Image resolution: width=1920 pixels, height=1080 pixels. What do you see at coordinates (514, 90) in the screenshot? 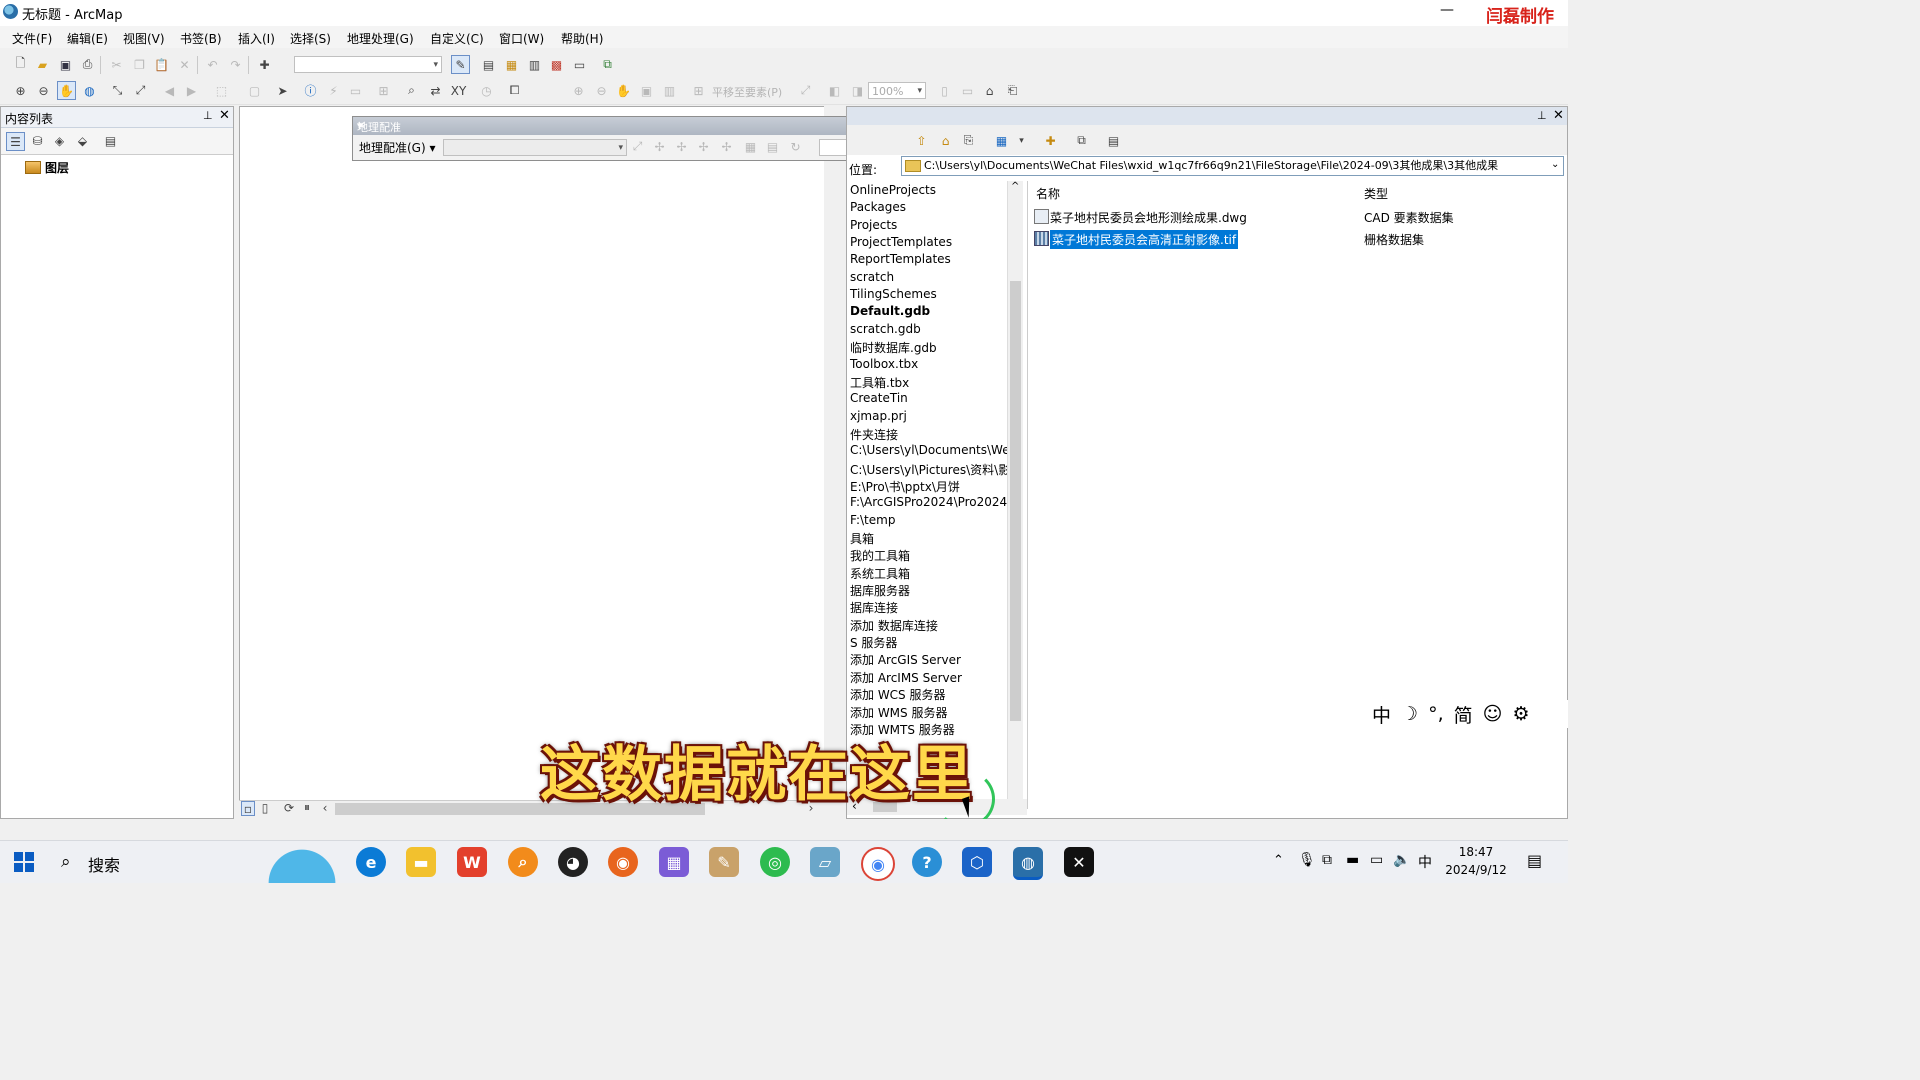
I see `create-viewer-window-icon: ⧠` at bounding box center [514, 90].